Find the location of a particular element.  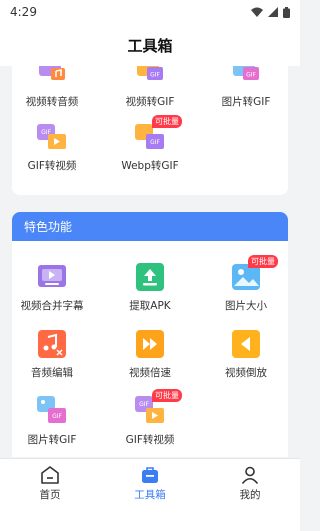

tool-gif-to-video-2: GIF 可批量 GIF转视频 is located at coordinates (150, 418).